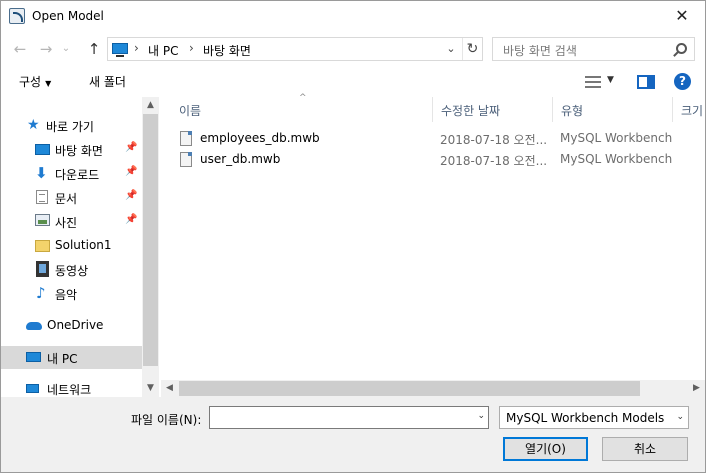 The width and height of the screenshot is (706, 473). What do you see at coordinates (696, 388) in the screenshot?
I see `scroll-right-icon: ▶` at bounding box center [696, 388].